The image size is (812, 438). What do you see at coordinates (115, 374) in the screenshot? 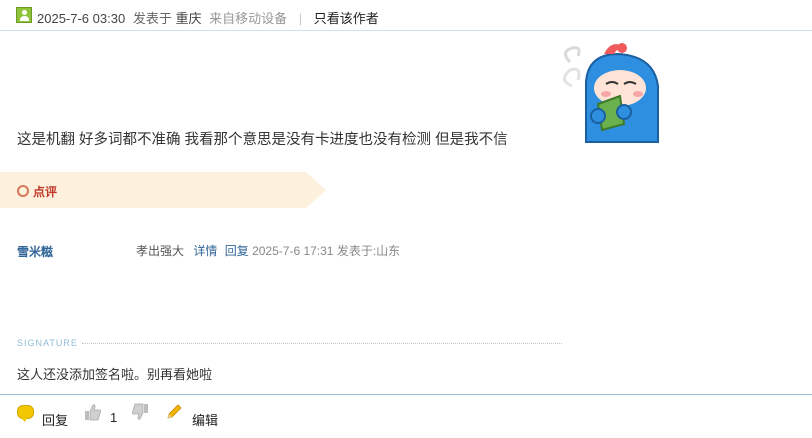
I see `signature-text: 这人还没添加签名啦。别再看她啦` at bounding box center [115, 374].